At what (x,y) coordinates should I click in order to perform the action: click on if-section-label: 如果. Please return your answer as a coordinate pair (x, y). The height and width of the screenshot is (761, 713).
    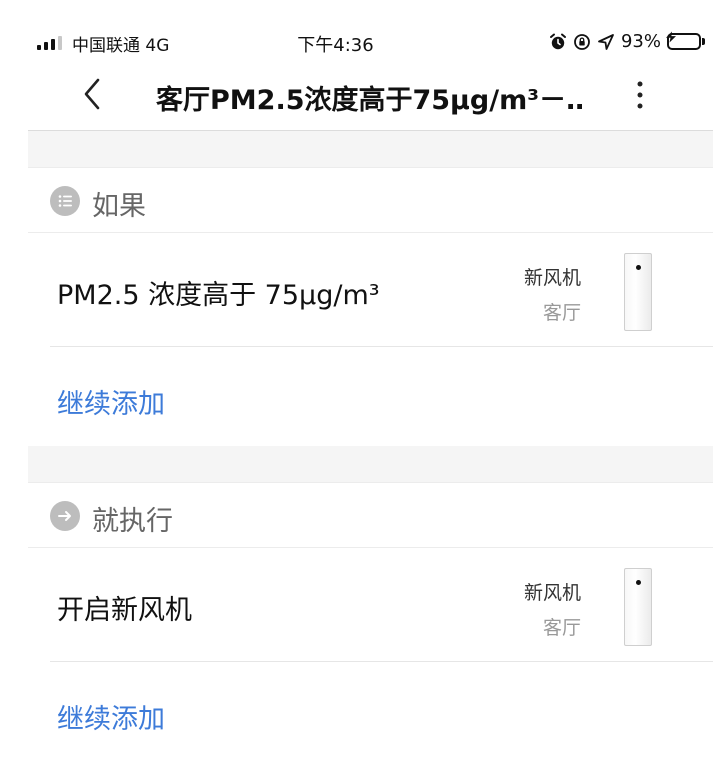
    Looking at the image, I should click on (119, 206).